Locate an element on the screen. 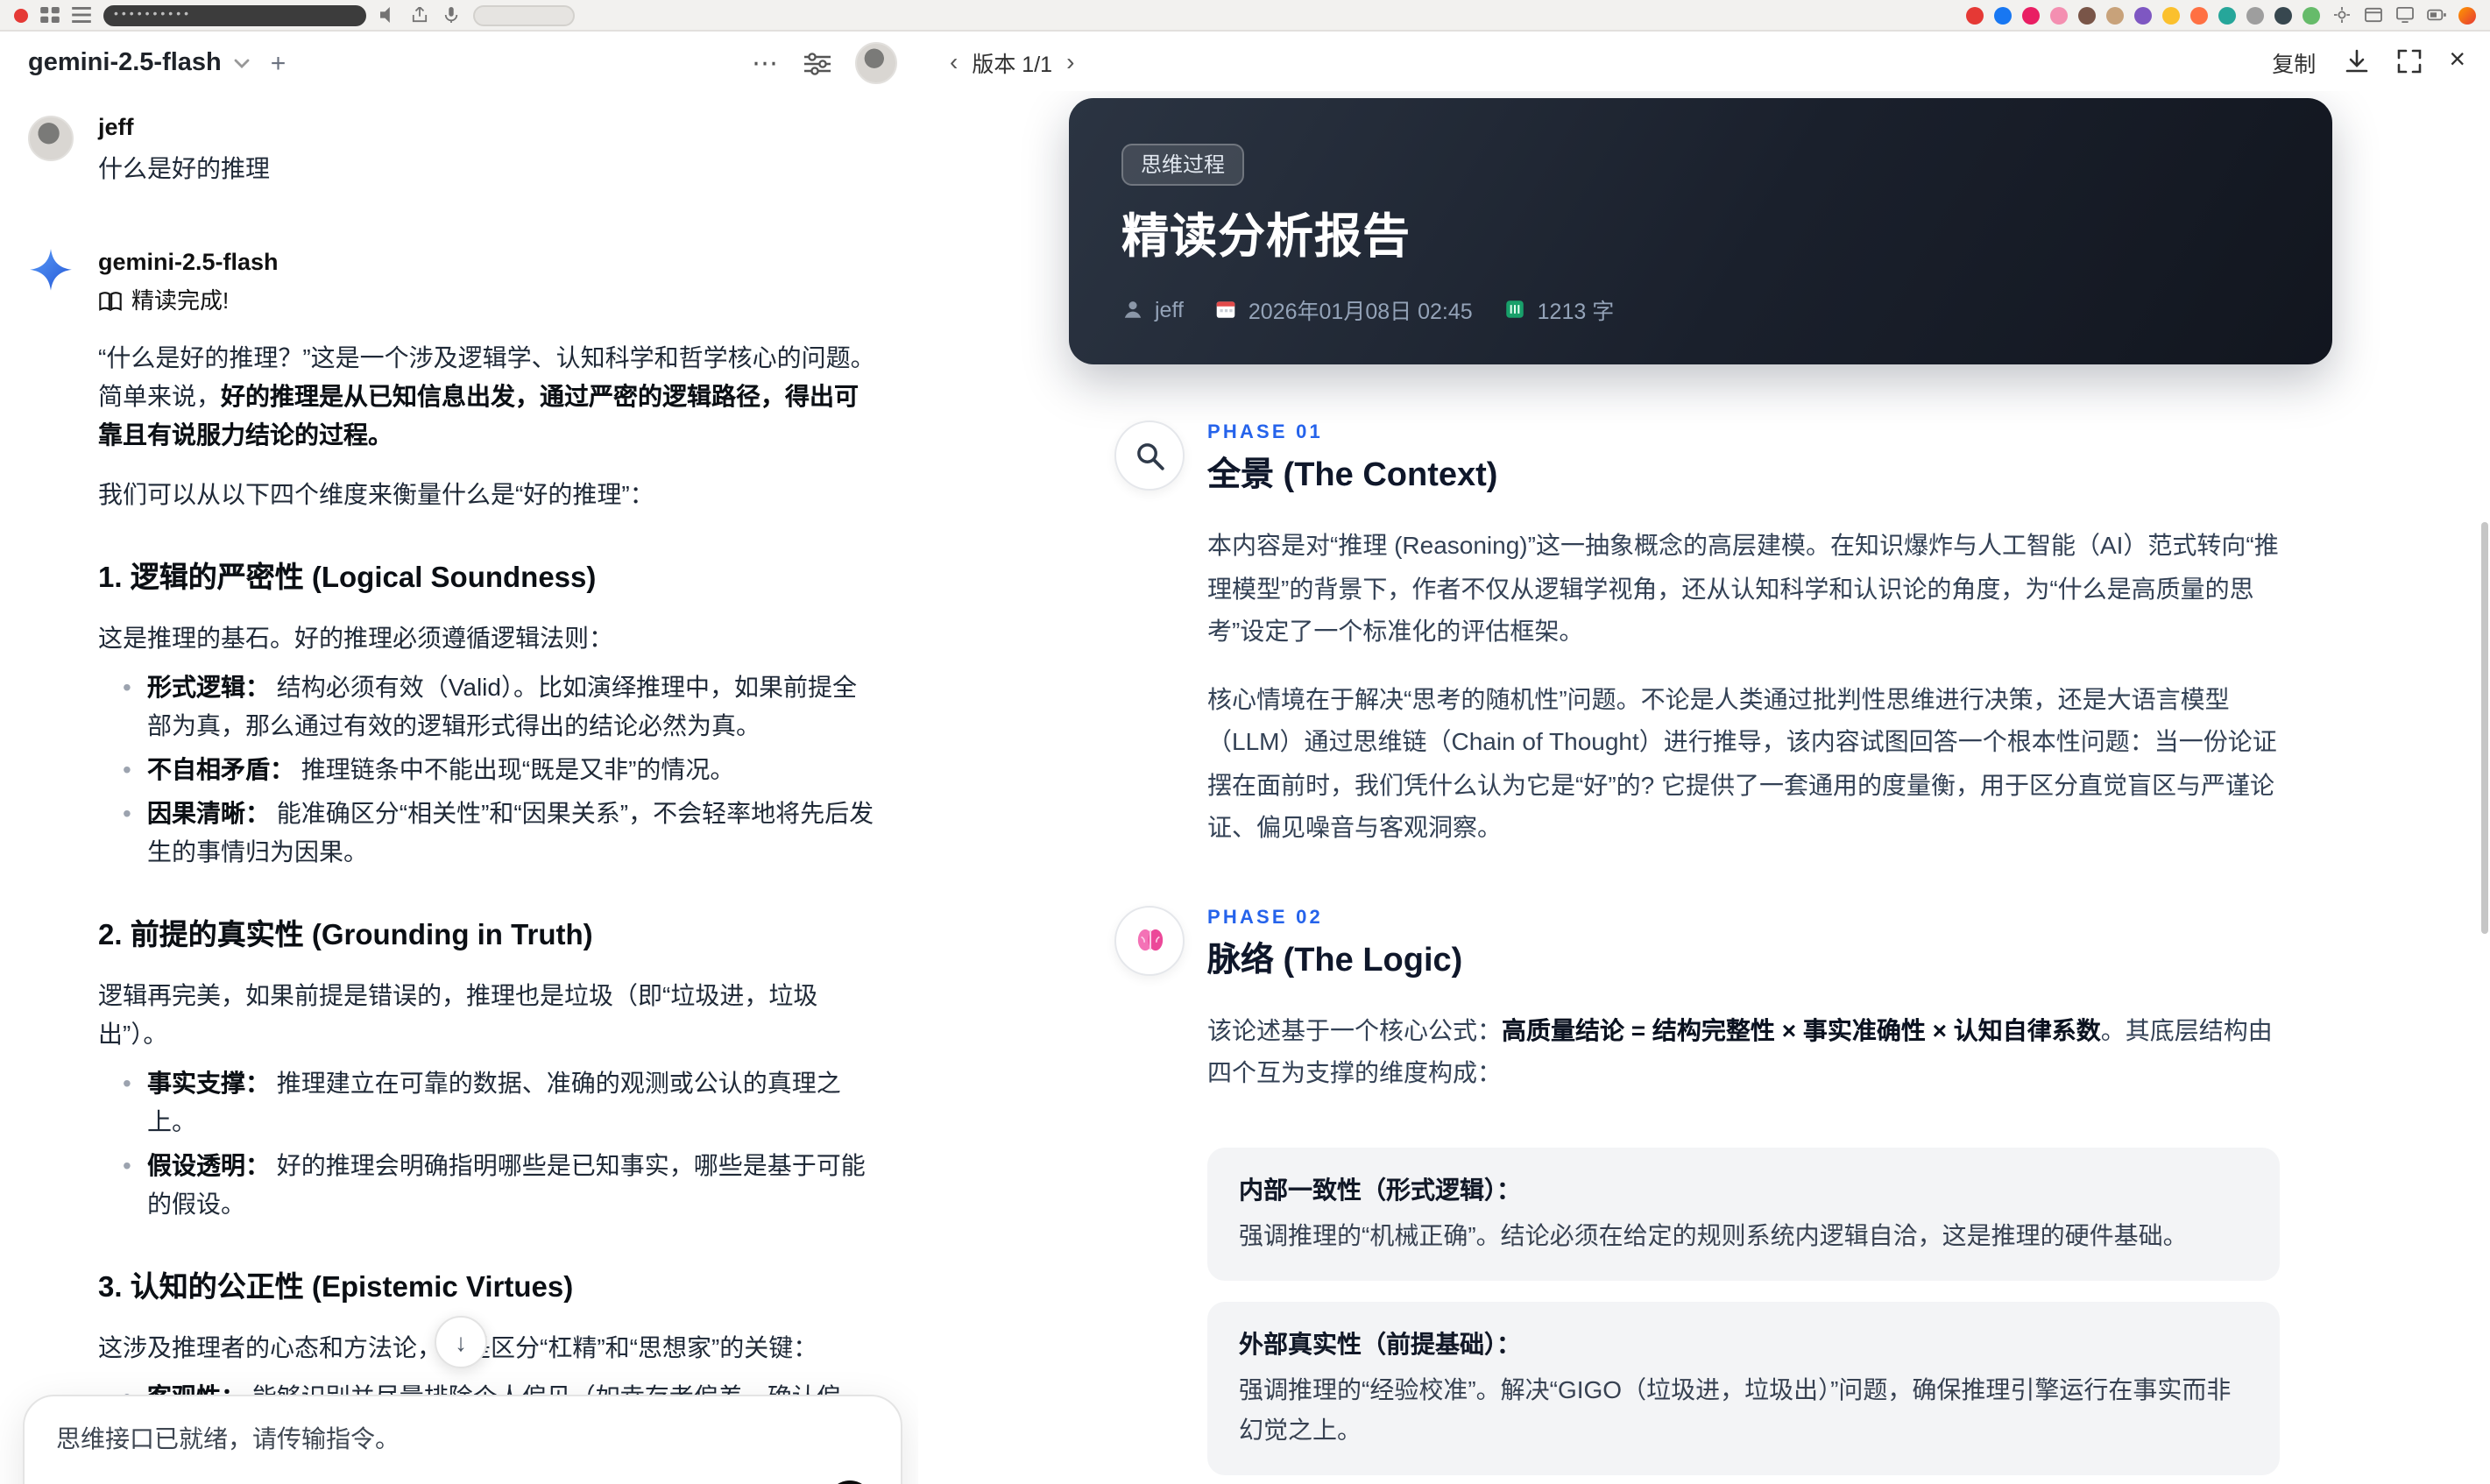 This screenshot has height=1484, width=2490. composer-placeholder: 思维接口已就绪，请传输指令。 is located at coordinates (465, 1438).